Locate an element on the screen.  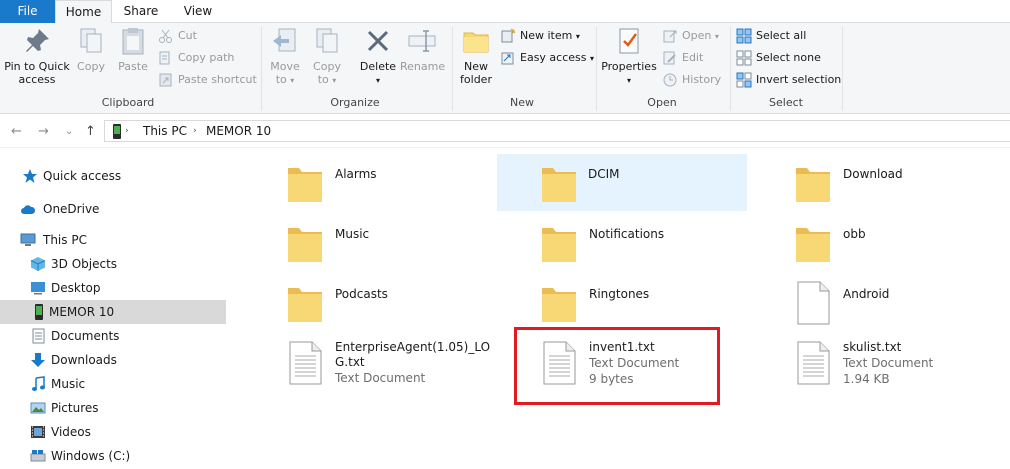
history-button: History is located at coordinates (691, 80).